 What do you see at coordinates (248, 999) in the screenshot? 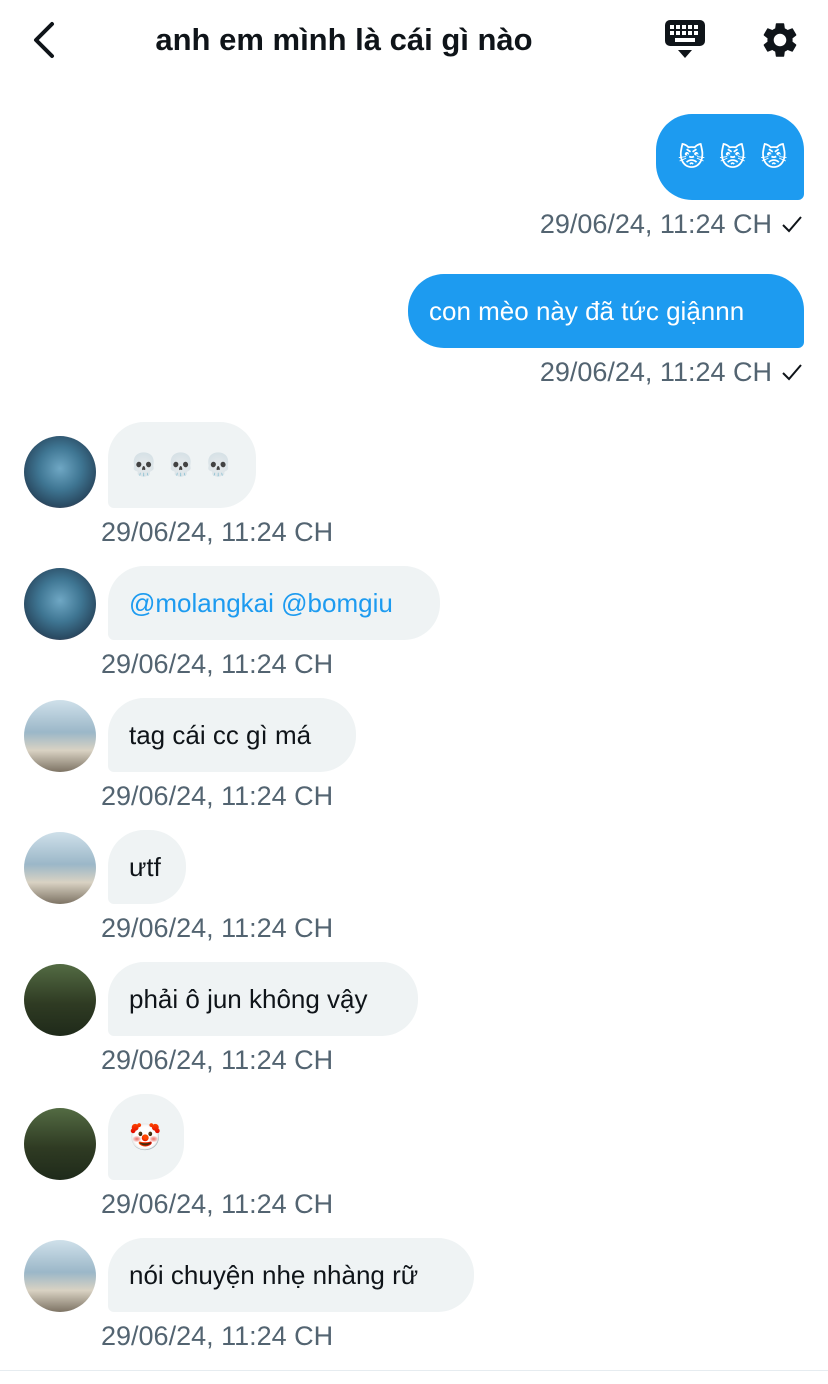
I see `message-text: phải ô jun không vậy` at bounding box center [248, 999].